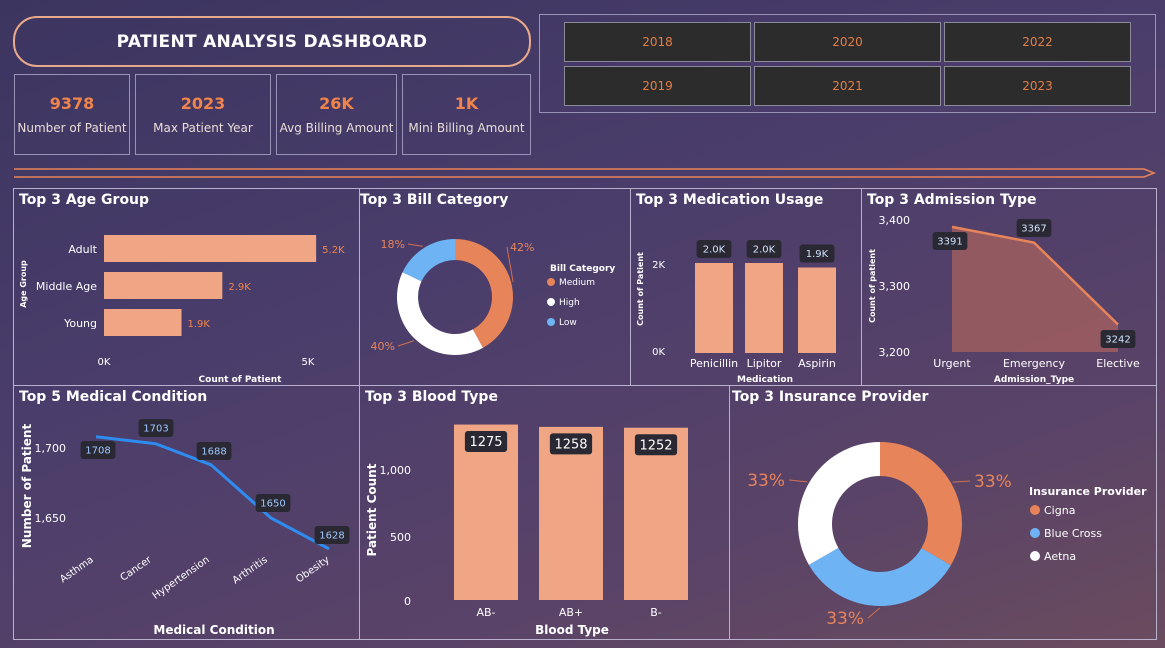 This screenshot has height=648, width=1165. What do you see at coordinates (466, 103) in the screenshot?
I see `kpi-value: 1K` at bounding box center [466, 103].